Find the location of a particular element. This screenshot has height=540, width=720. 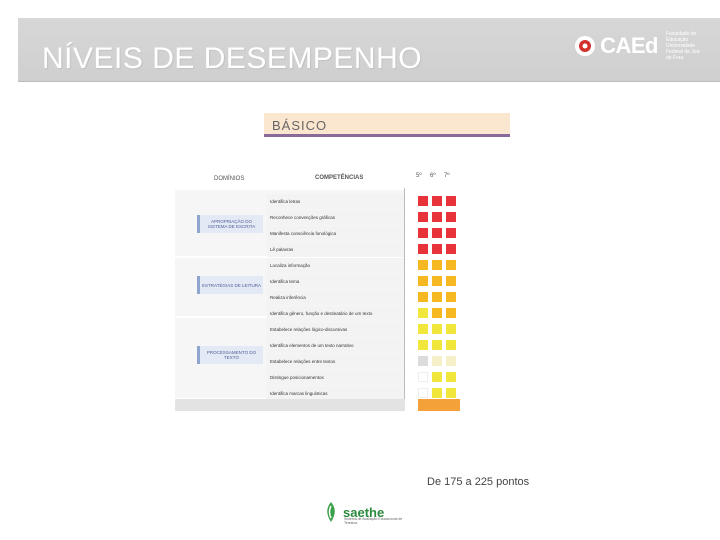

competency-row: Distingue posicionamentos is located at coordinates (336, 377).